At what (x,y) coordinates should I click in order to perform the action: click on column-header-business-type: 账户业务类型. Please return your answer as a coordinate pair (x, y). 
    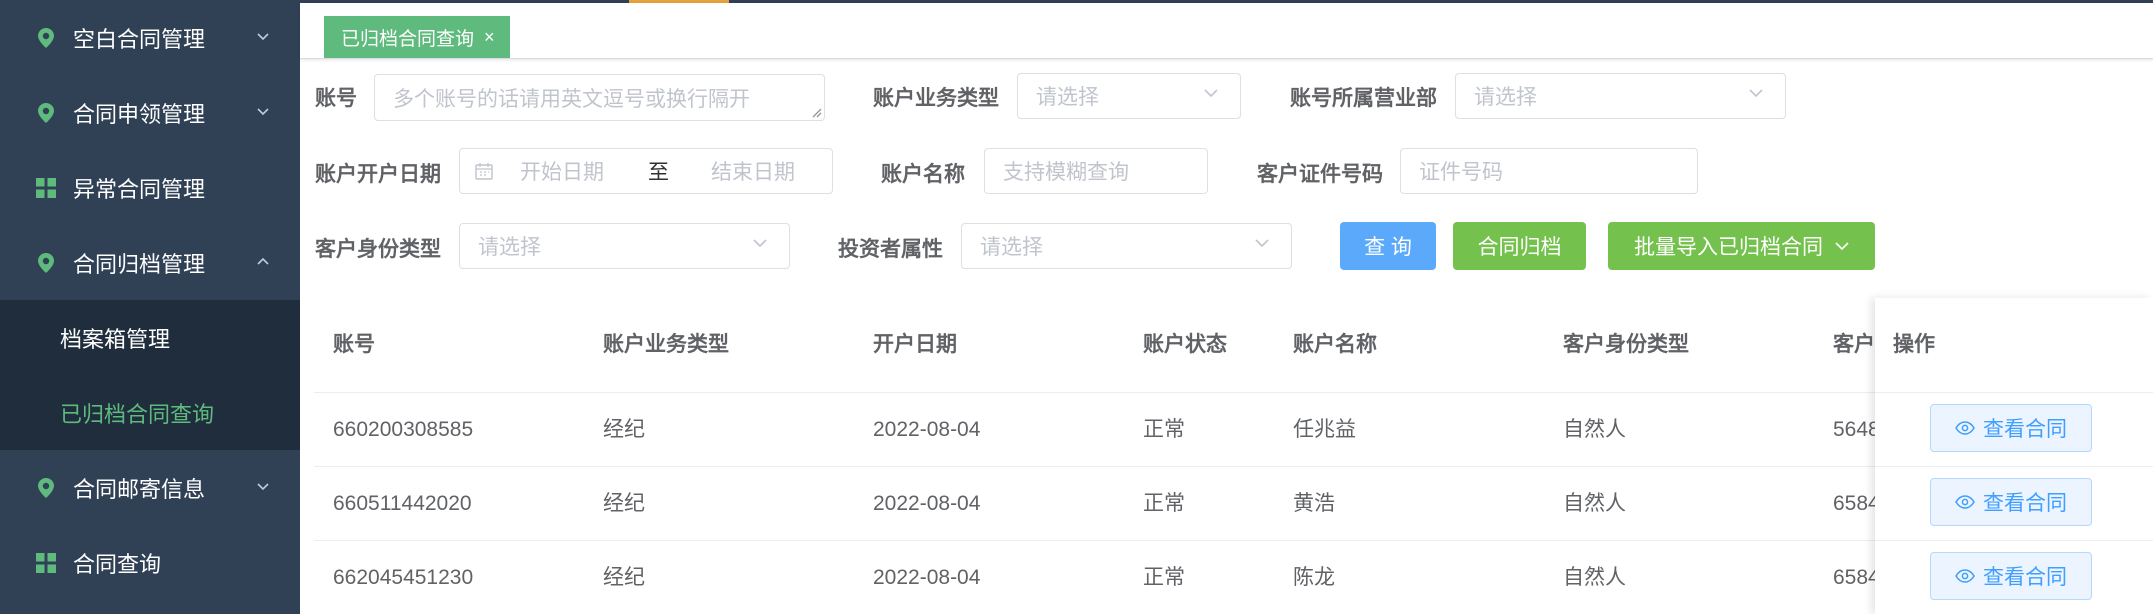
    Looking at the image, I should click on (666, 344).